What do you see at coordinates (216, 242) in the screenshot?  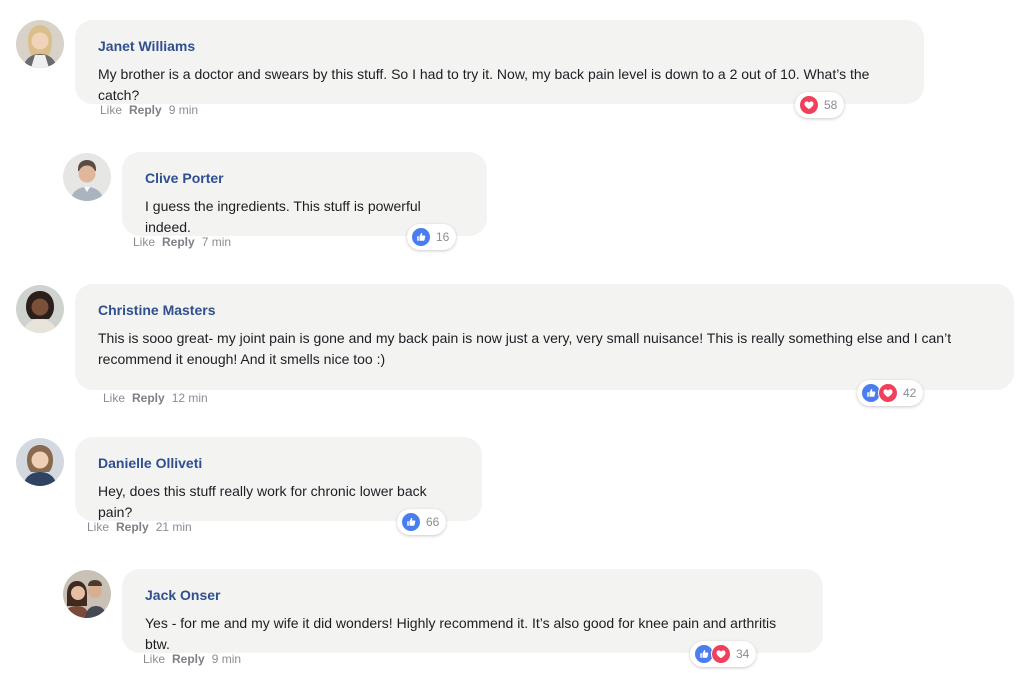 I see `timestamp: 7 min` at bounding box center [216, 242].